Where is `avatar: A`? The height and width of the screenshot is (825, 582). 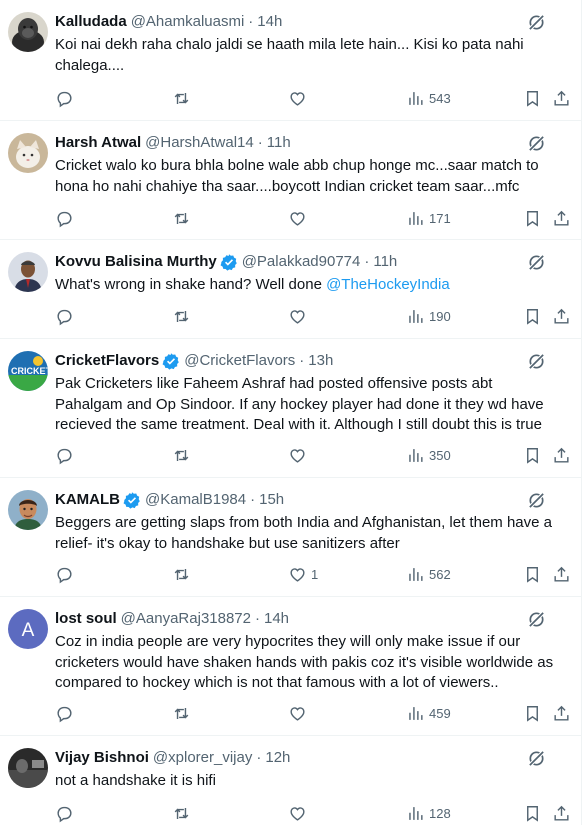
avatar: A is located at coordinates (28, 629).